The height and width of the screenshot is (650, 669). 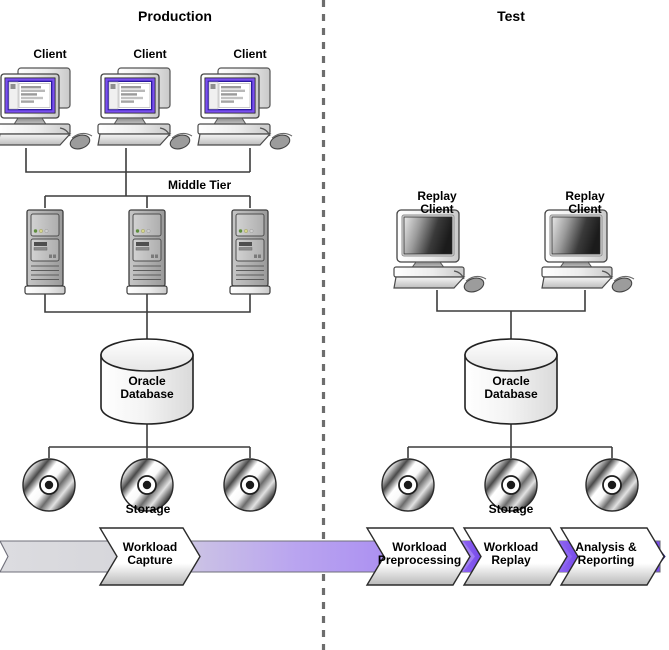 I want to click on middle-tier-label: Middle Tier, so click(x=200, y=185).